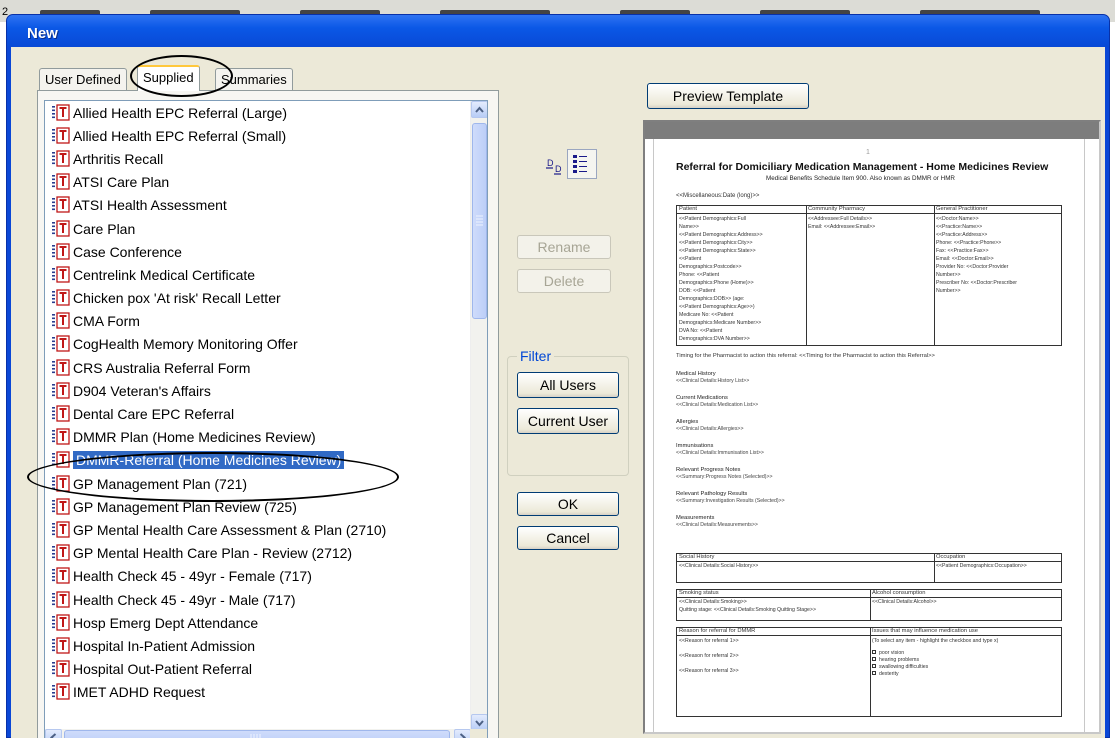  I want to click on template-name: Case Conference, so click(127, 251).